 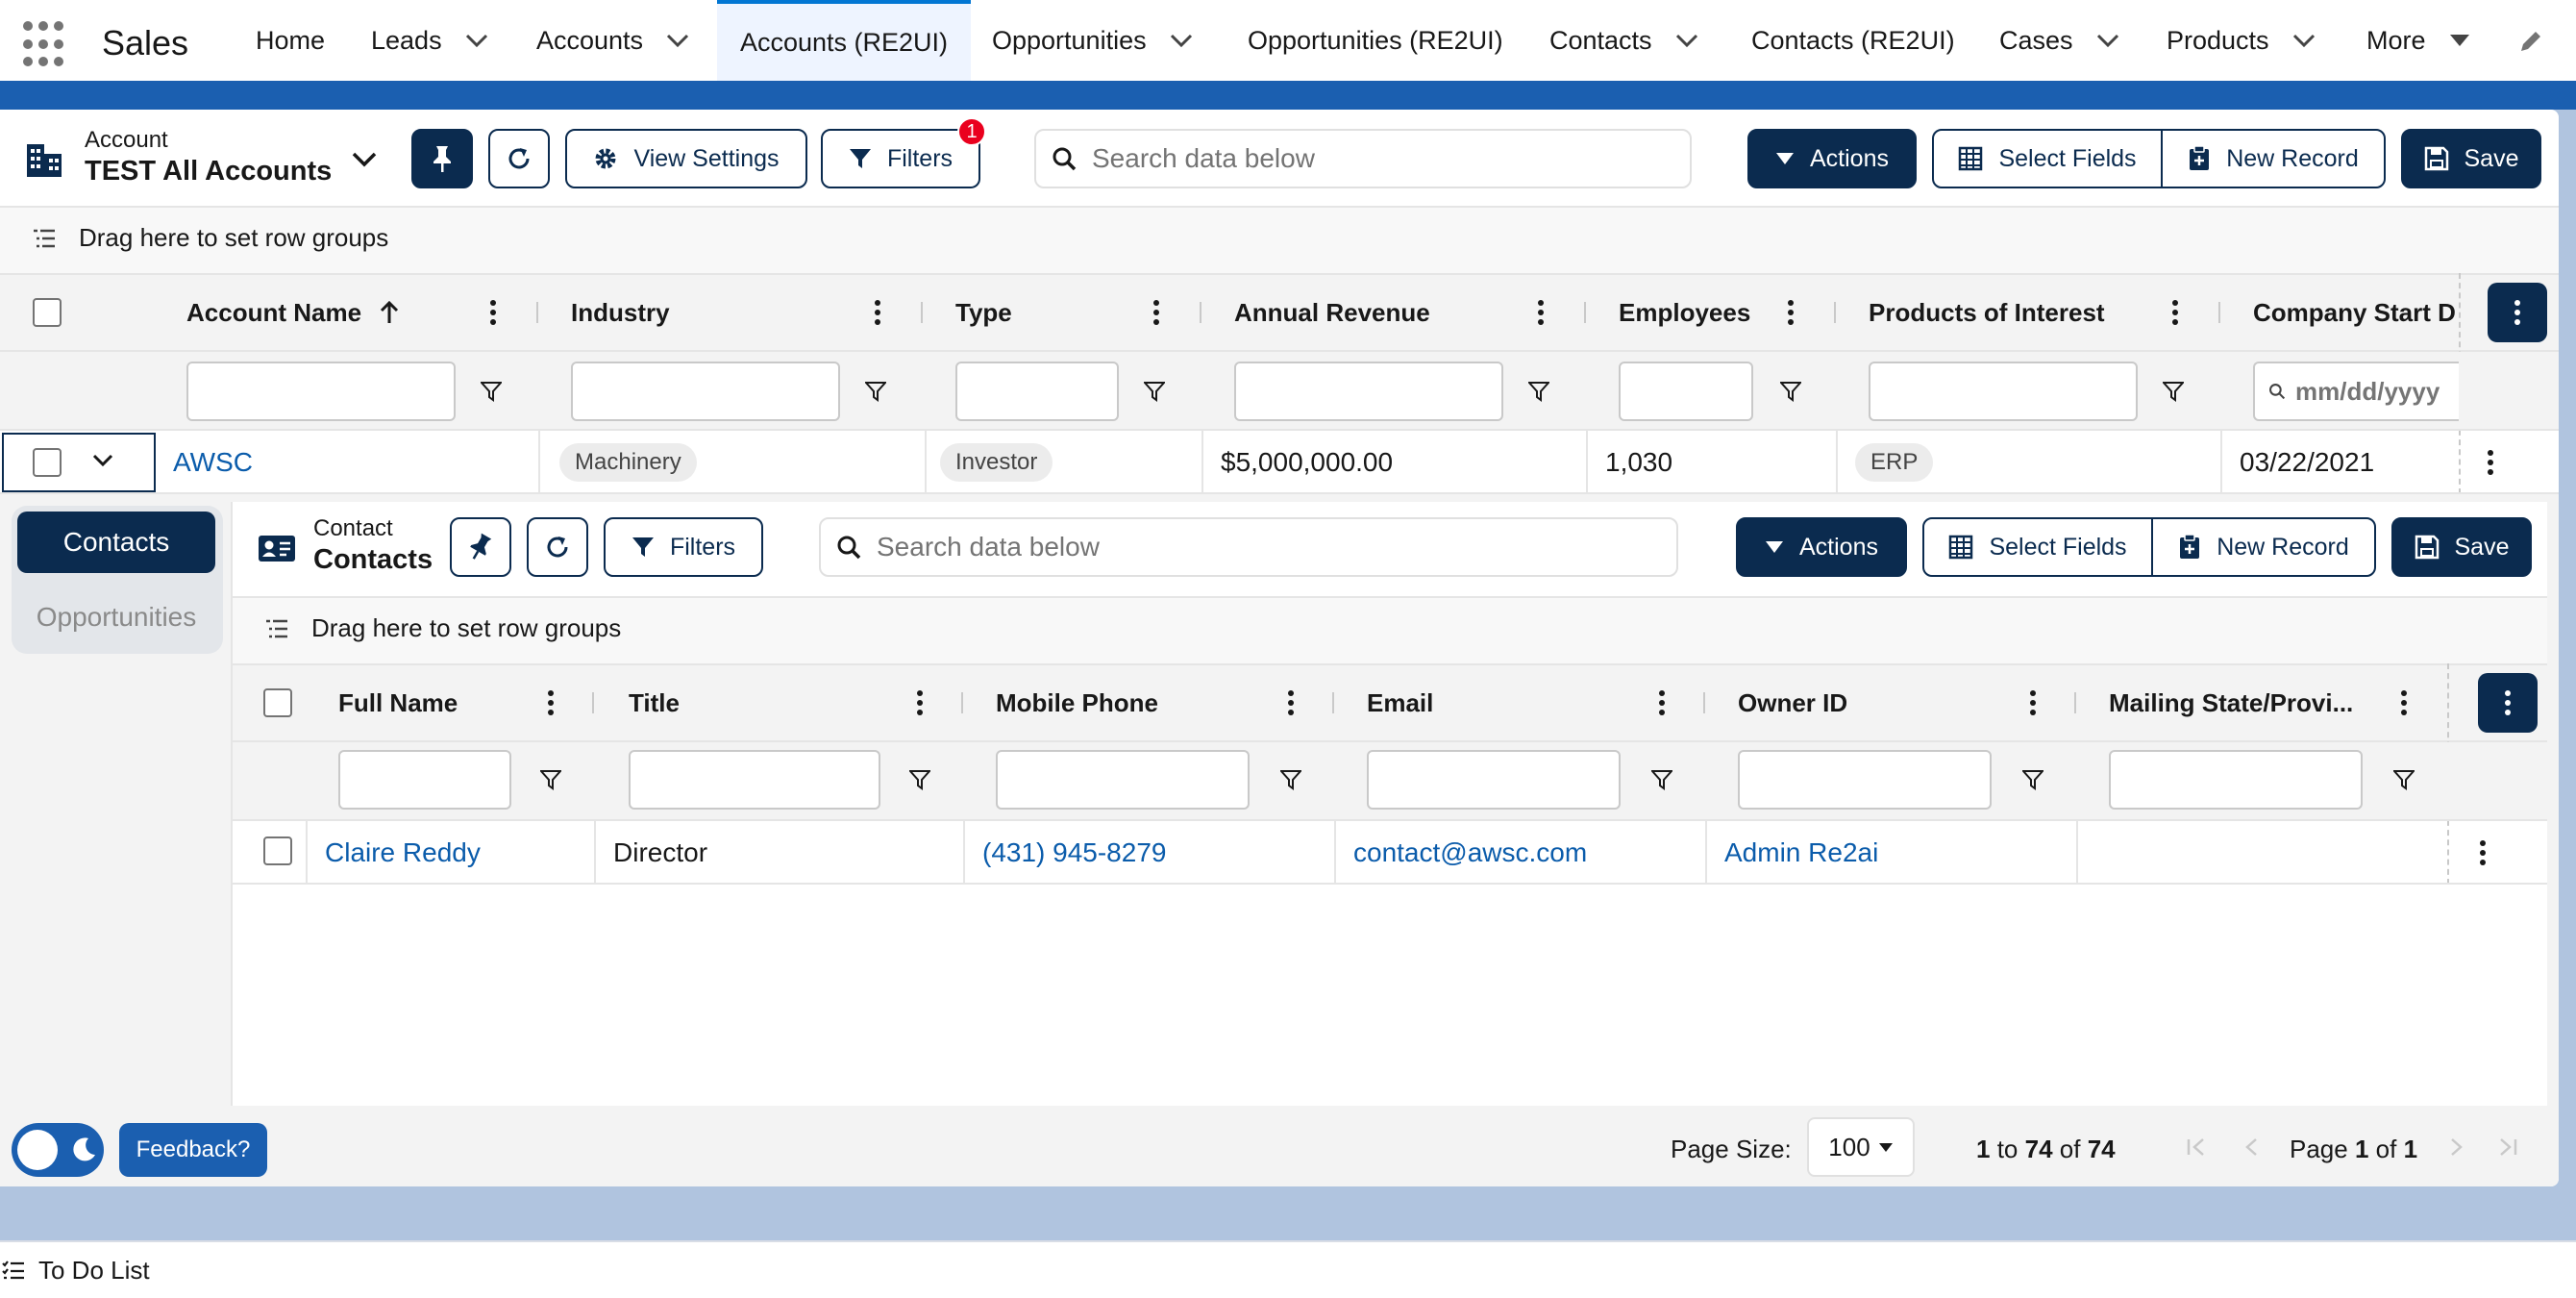 I want to click on select-all-checkbox, so click(x=48, y=313).